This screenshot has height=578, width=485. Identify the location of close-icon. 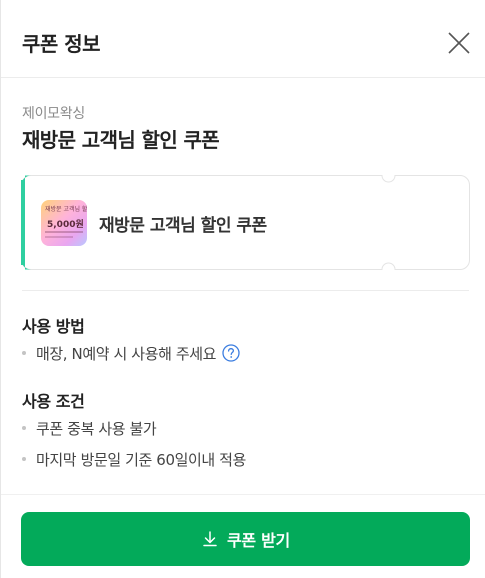
(459, 43).